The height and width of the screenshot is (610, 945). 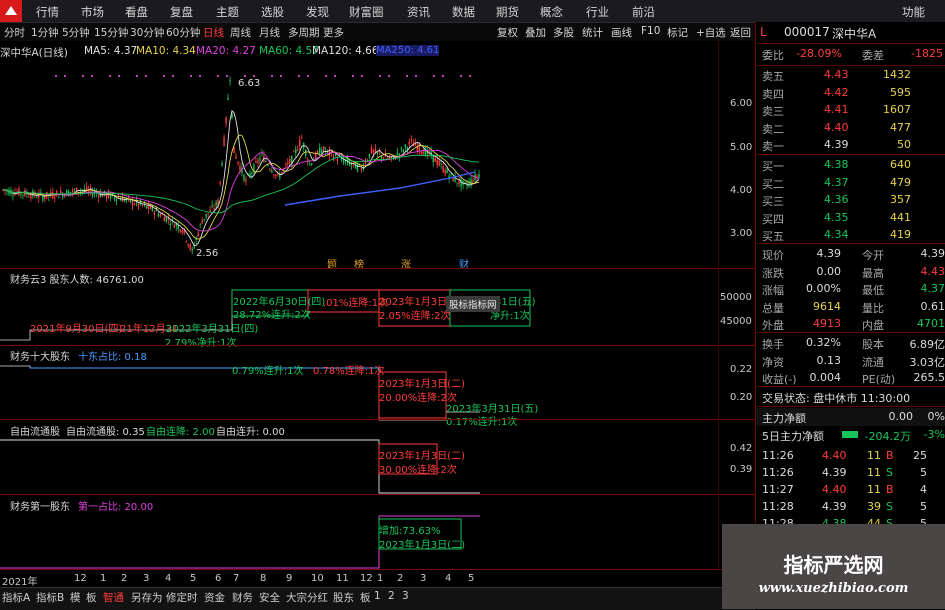 What do you see at coordinates (650, 31) in the screenshot?
I see `tool-button-5: F10` at bounding box center [650, 31].